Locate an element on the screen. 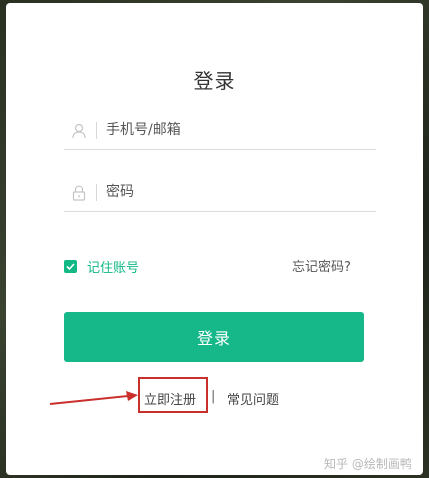 This screenshot has height=478, width=429. watermark: 知乎 @绘制画鸭 is located at coordinates (368, 464).